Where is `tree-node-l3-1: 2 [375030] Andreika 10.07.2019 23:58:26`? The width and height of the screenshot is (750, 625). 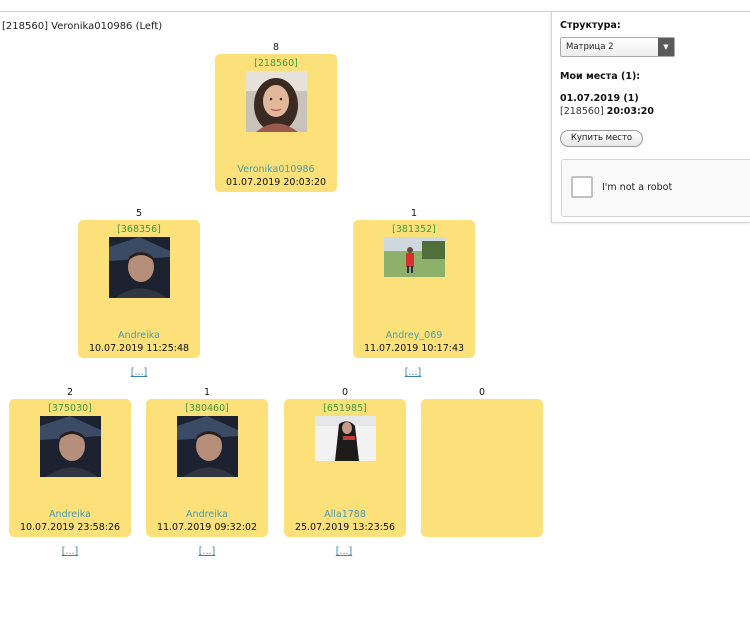
tree-node-l3-1: 2 [375030] Andreika 10.07.2019 23:58:26 is located at coordinates (70, 462).